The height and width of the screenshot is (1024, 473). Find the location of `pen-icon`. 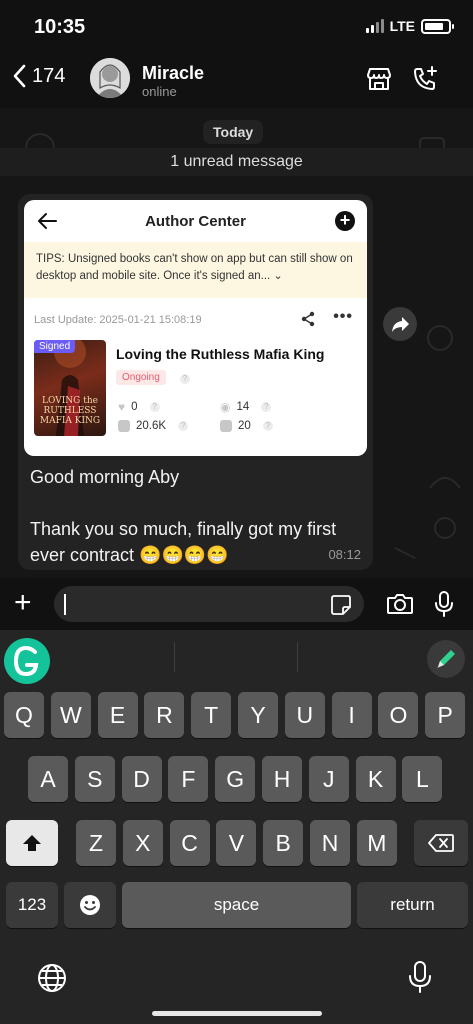

pen-icon is located at coordinates (446, 659).